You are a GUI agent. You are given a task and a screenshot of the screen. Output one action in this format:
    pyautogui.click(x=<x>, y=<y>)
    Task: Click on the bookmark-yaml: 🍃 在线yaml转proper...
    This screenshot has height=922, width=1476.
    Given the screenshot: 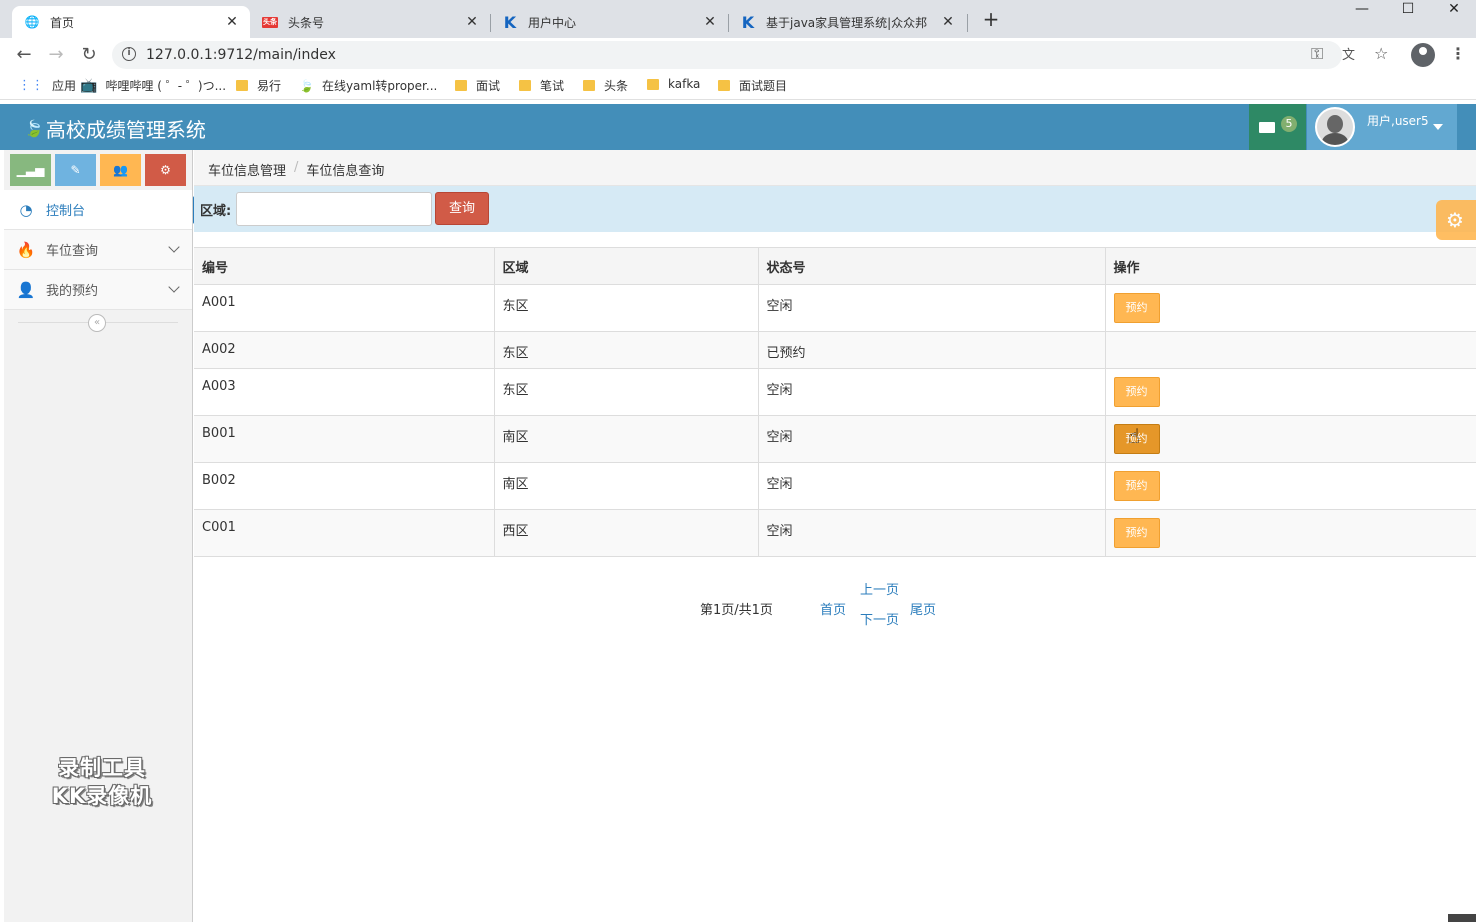 What is the action you would take?
    pyautogui.click(x=368, y=85)
    